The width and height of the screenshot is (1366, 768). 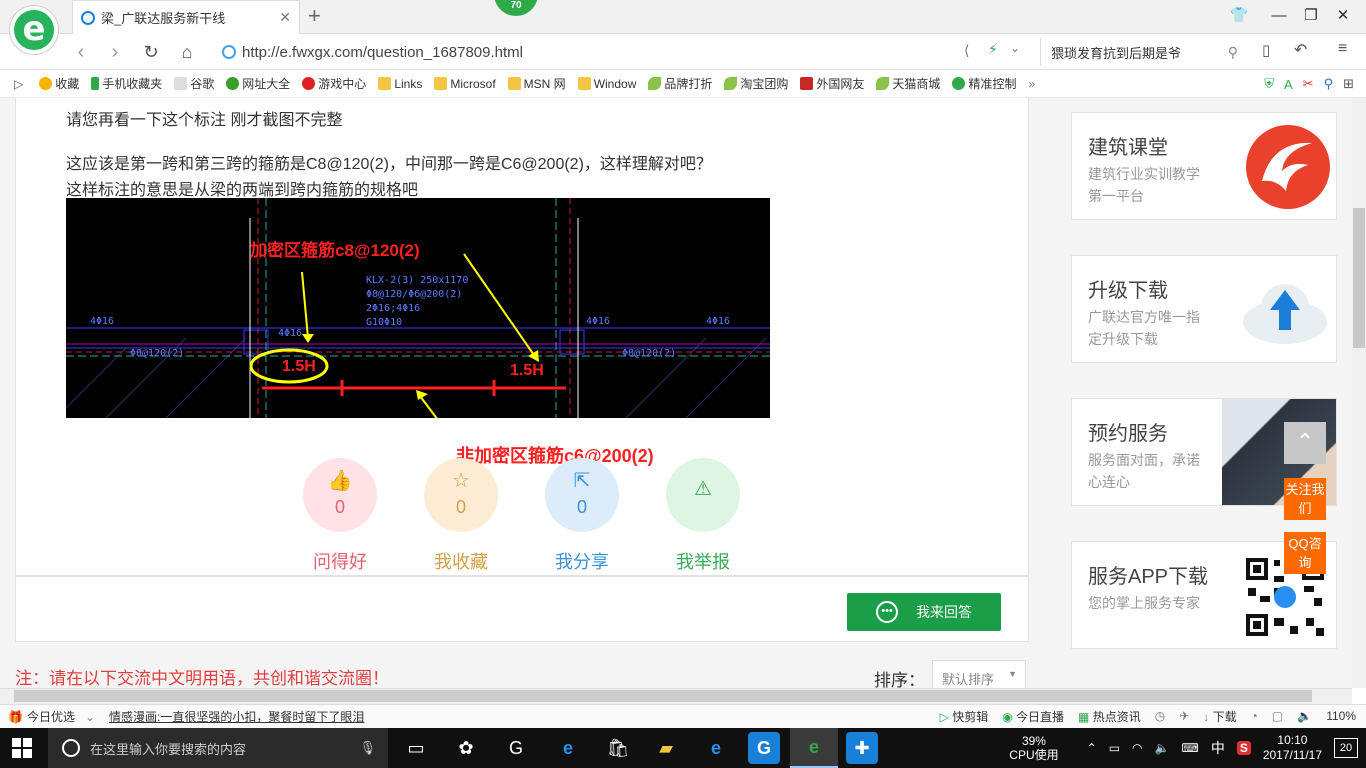 What do you see at coordinates (1160, 716) in the screenshot?
I see `speed-icon: ◷` at bounding box center [1160, 716].